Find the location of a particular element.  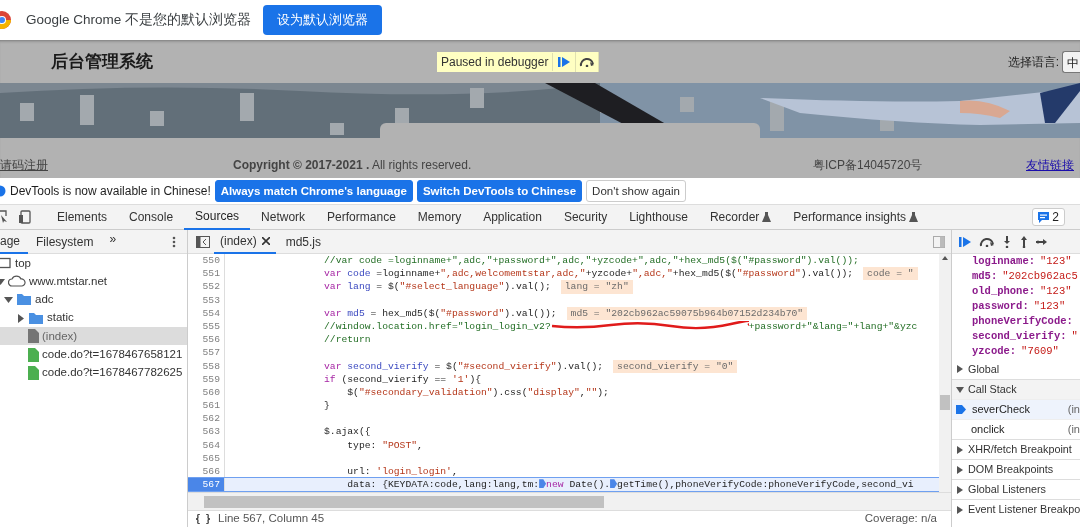

tree-item: adc is located at coordinates (93, 299).